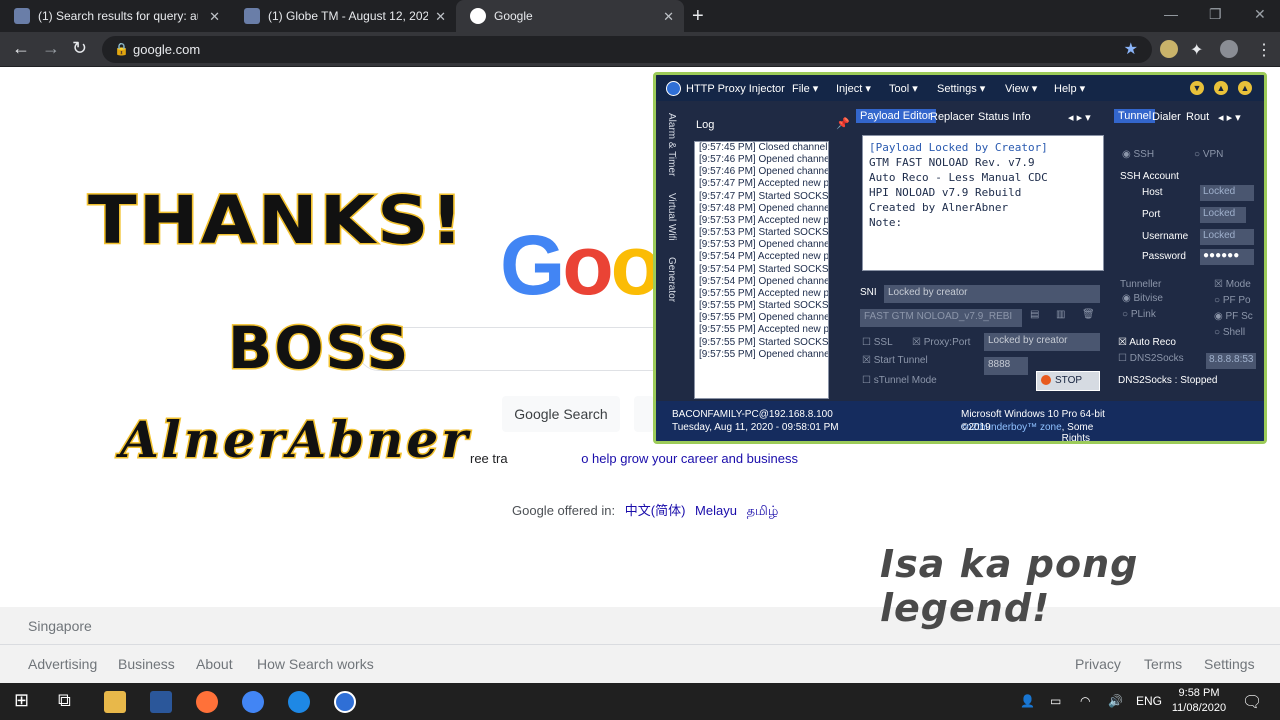 The width and height of the screenshot is (1280, 720). What do you see at coordinates (1149, 701) in the screenshot?
I see `language-indicator: ENG` at bounding box center [1149, 701].